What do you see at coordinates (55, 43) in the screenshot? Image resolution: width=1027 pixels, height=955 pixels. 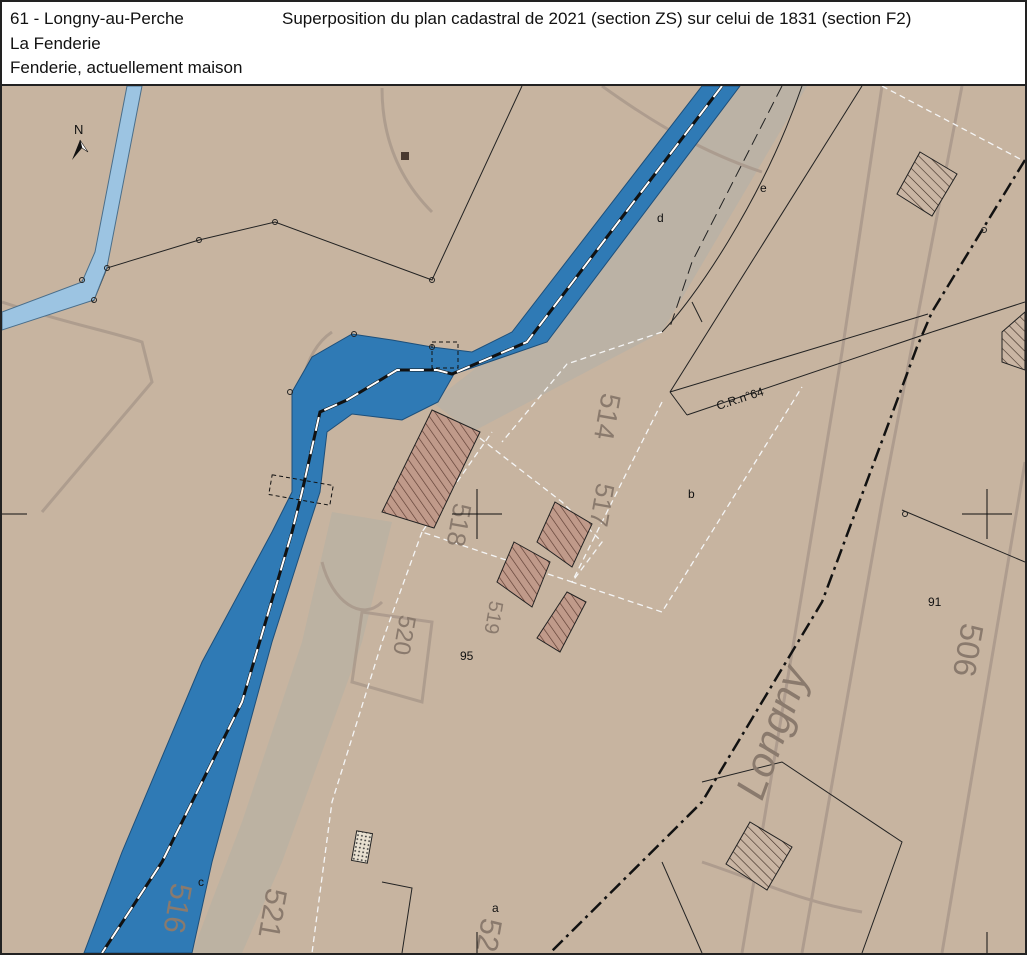 I see `site-name: La Fenderie` at bounding box center [55, 43].